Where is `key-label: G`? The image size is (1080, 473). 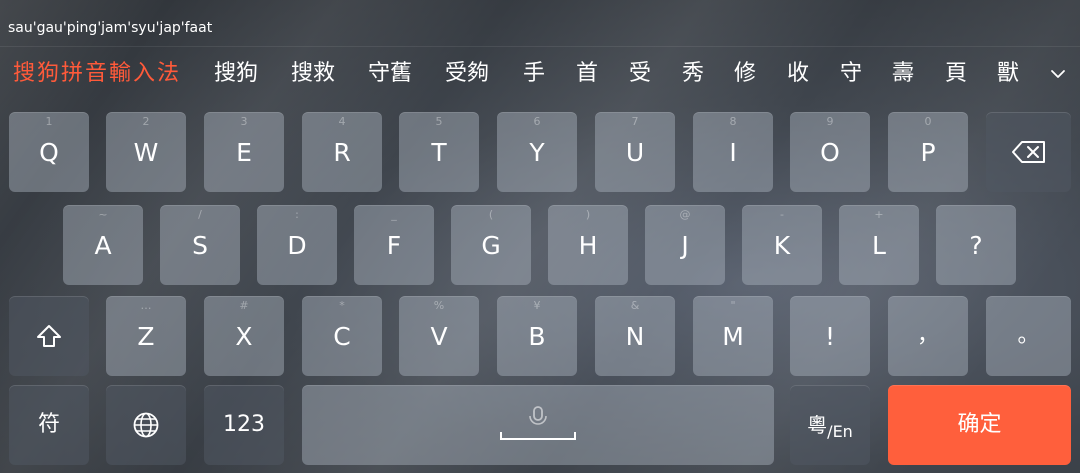 key-label: G is located at coordinates (491, 245).